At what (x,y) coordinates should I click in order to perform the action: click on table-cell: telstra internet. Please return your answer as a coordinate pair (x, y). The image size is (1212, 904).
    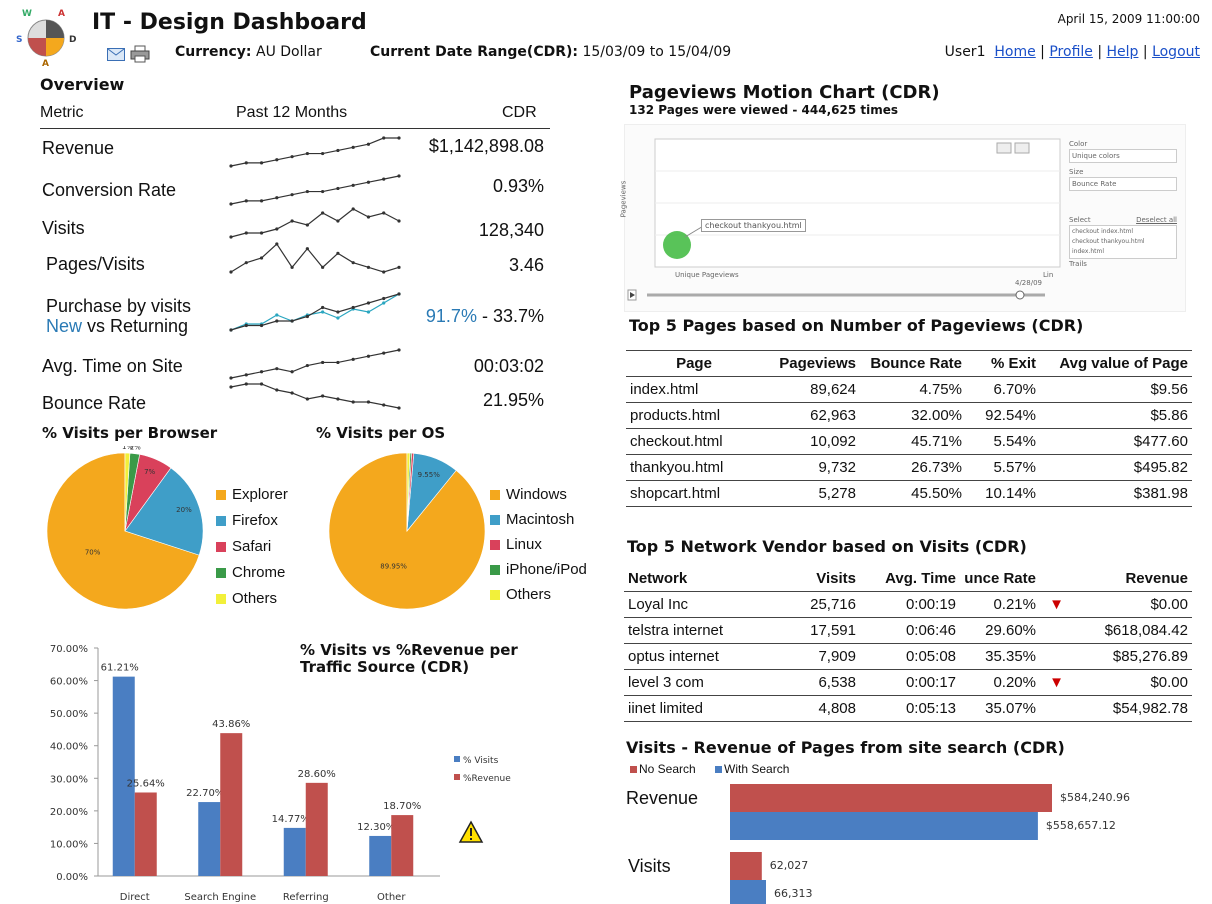
    Looking at the image, I should click on (676, 630).